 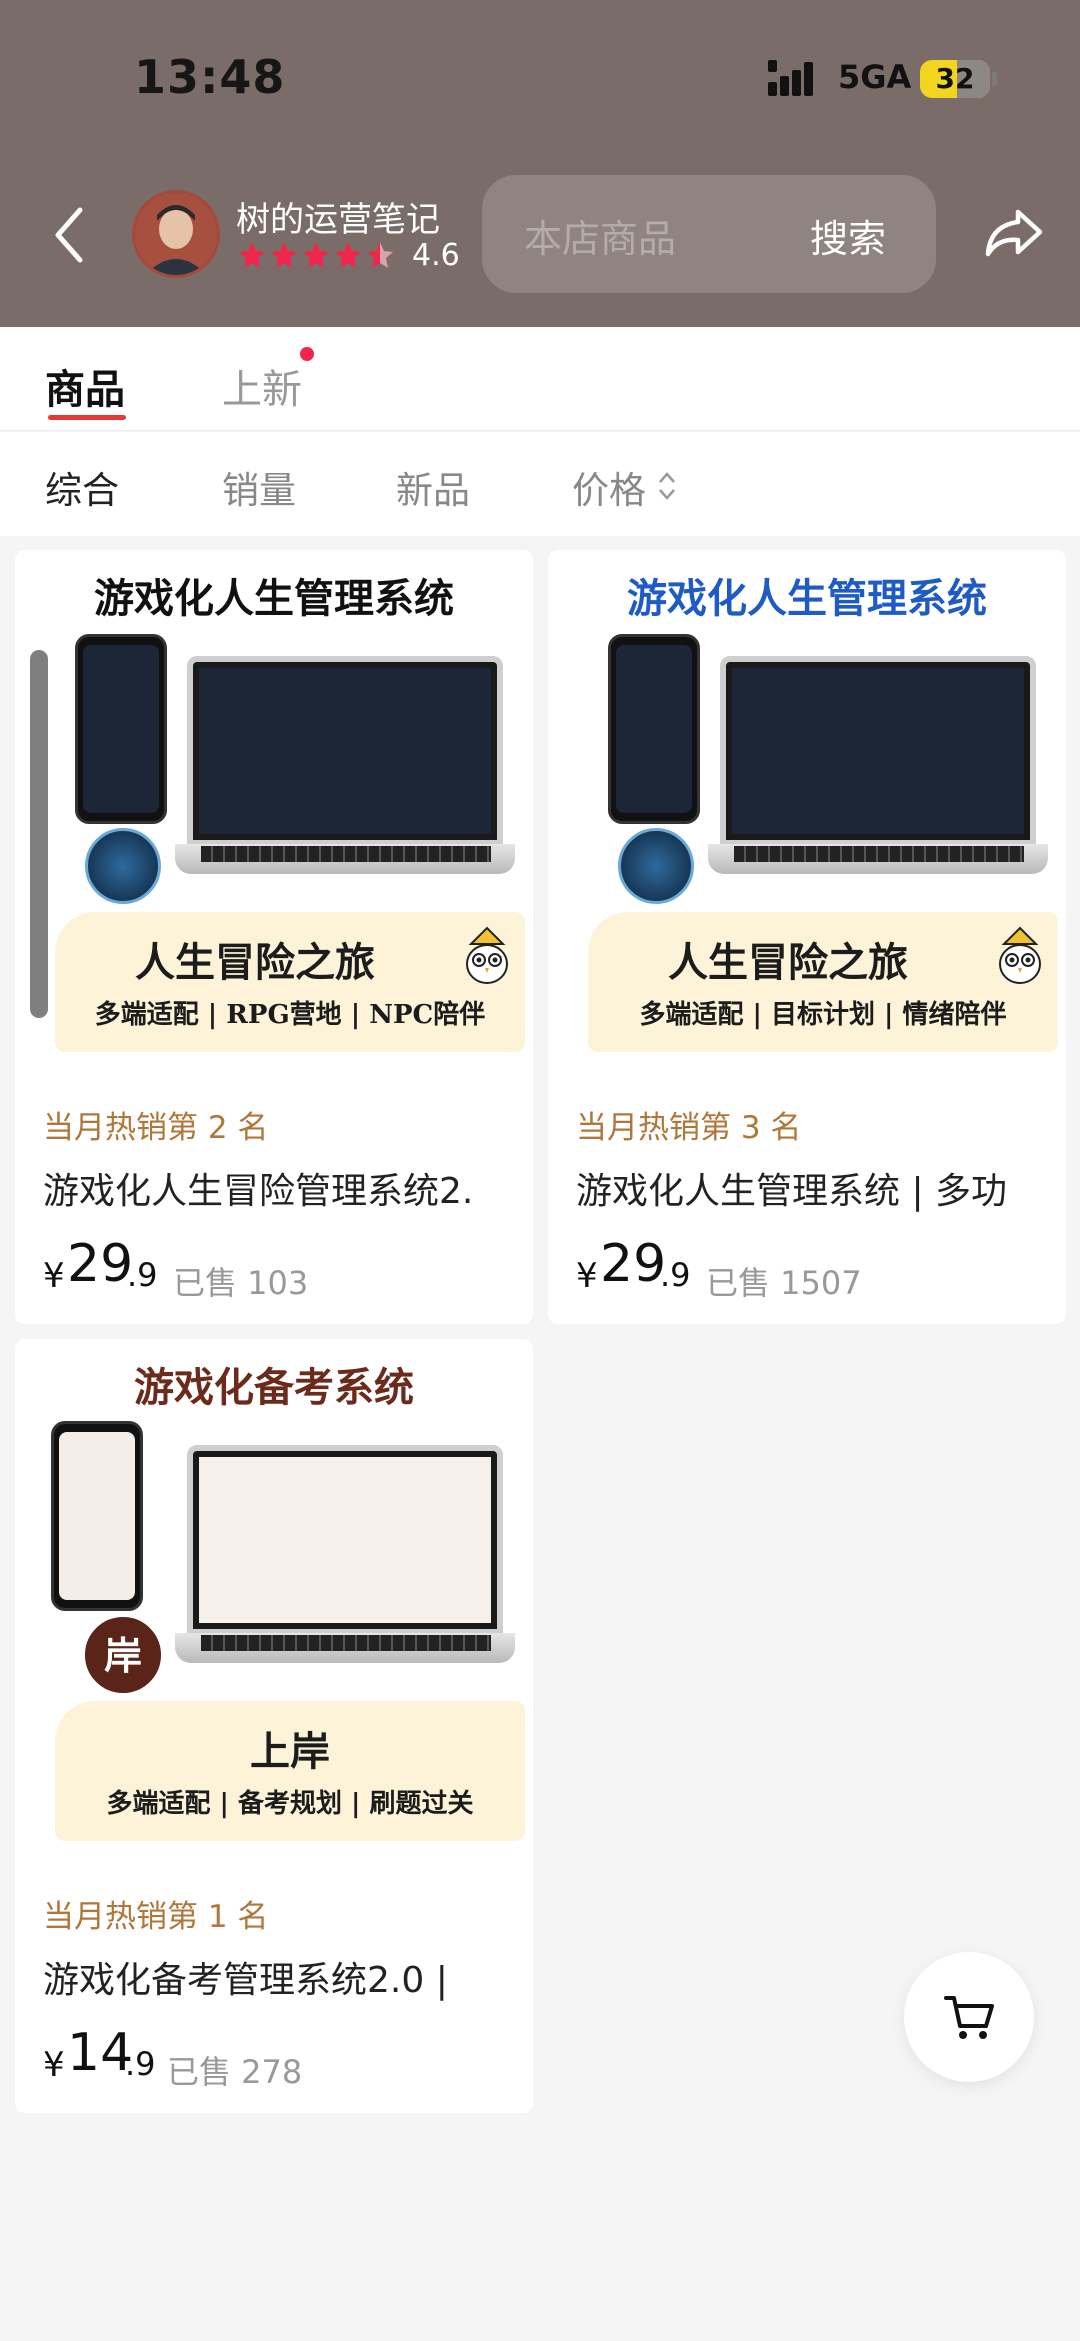 What do you see at coordinates (290, 1015) in the screenshot?
I see `banner-features: 多端适配 | RPG营地 | NPC陪伴` at bounding box center [290, 1015].